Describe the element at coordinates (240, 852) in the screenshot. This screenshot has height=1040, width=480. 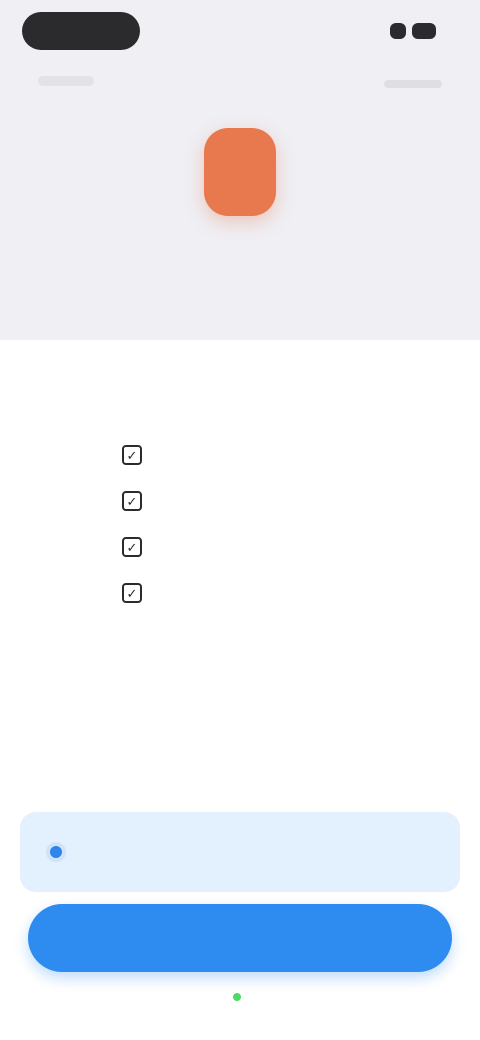
I see `plan-option` at that location.